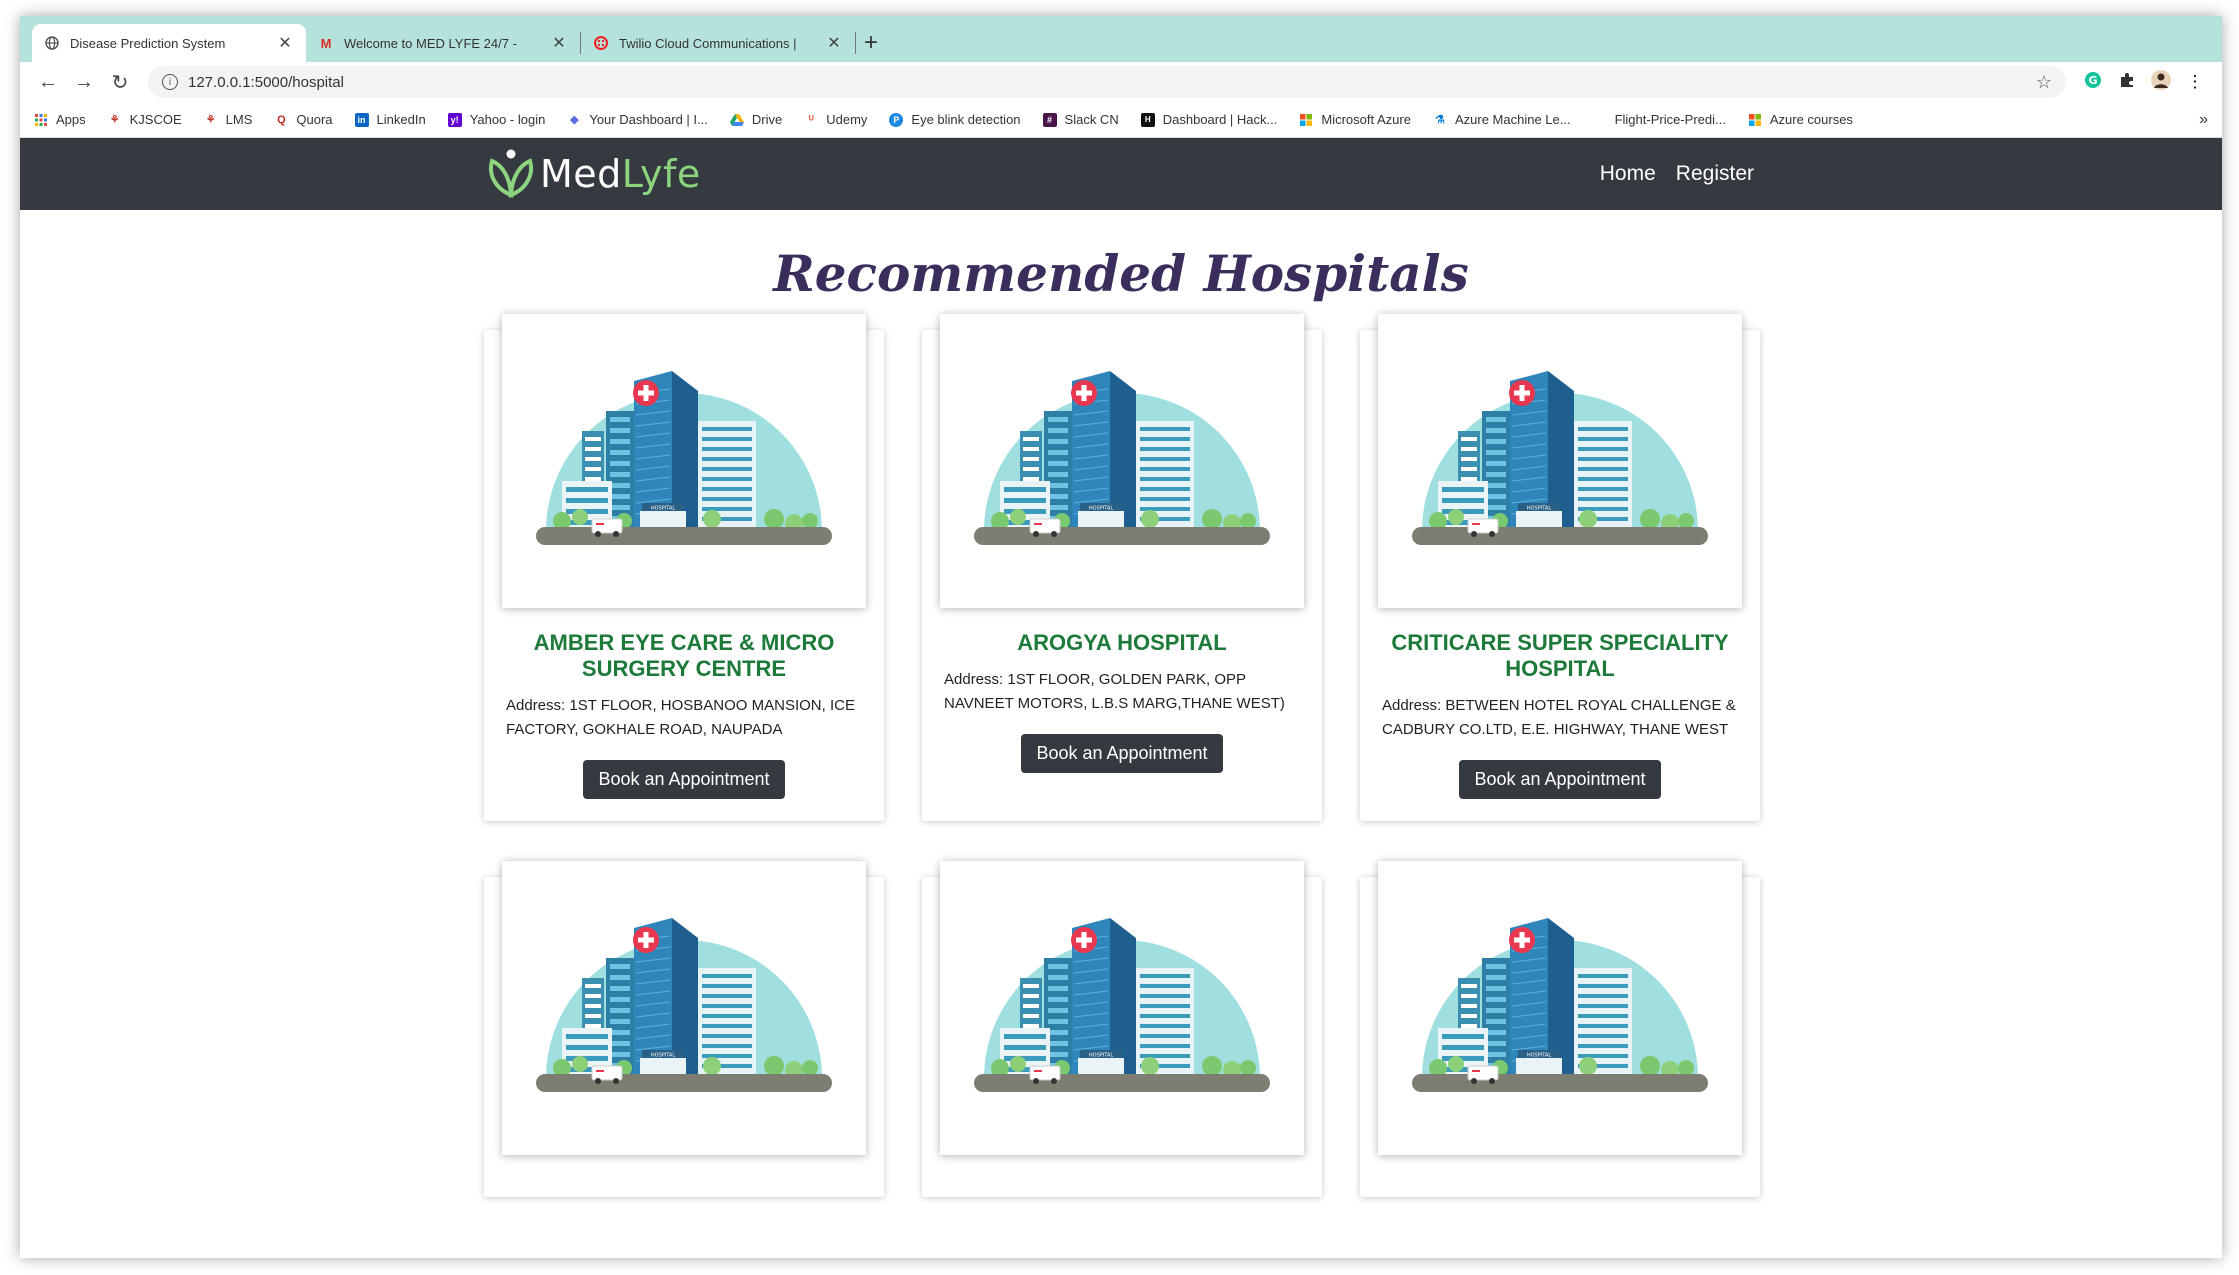 This screenshot has height=1275, width=2239. What do you see at coordinates (836, 119) in the screenshot?
I see `bookmark-udemy: ᵁ Udemy` at bounding box center [836, 119].